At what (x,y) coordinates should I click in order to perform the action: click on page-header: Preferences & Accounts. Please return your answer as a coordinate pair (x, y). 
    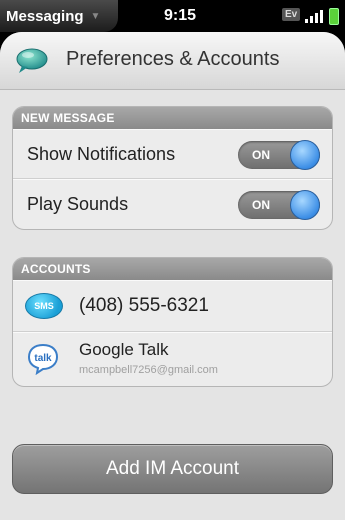
    Looking at the image, I should click on (172, 61).